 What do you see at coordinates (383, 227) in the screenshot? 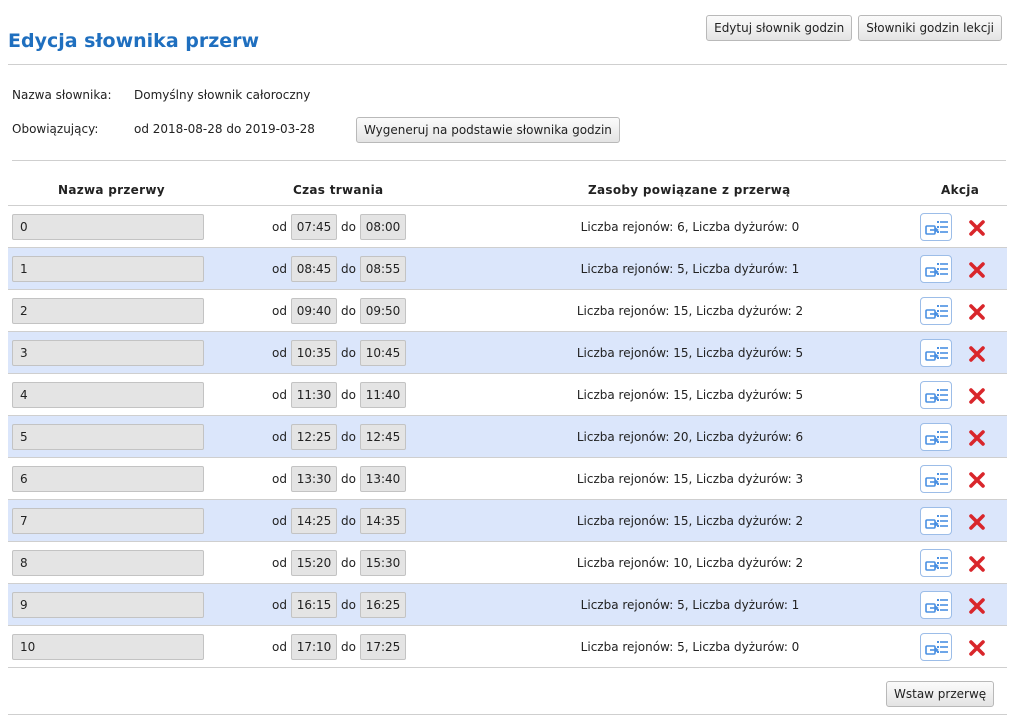
I see `end-time-input: 08:00` at bounding box center [383, 227].